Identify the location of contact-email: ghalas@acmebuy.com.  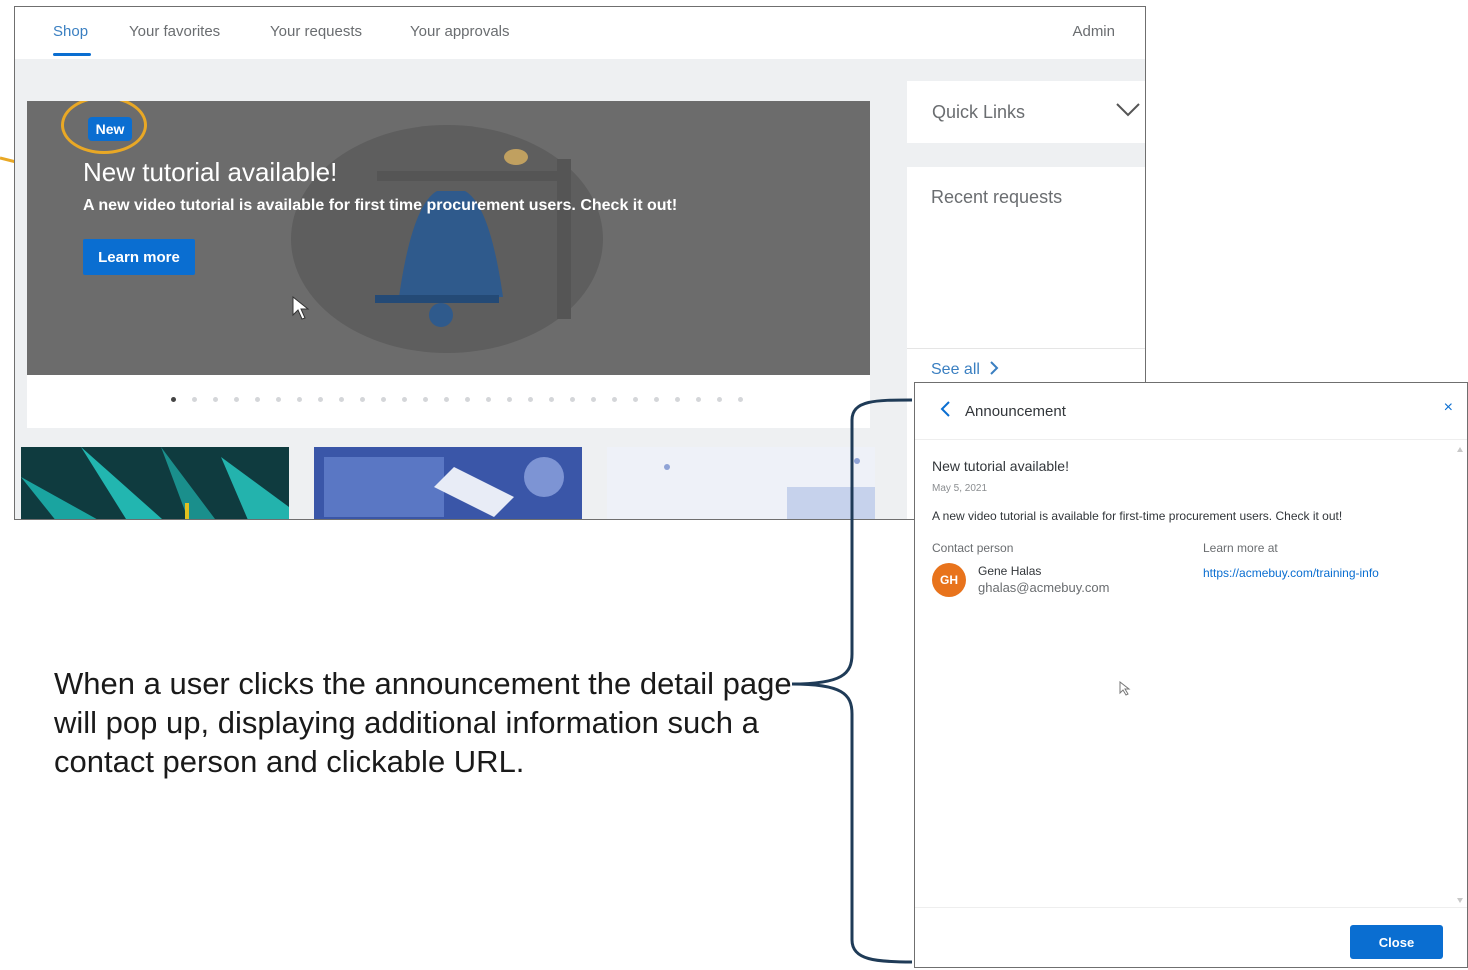
(1044, 587).